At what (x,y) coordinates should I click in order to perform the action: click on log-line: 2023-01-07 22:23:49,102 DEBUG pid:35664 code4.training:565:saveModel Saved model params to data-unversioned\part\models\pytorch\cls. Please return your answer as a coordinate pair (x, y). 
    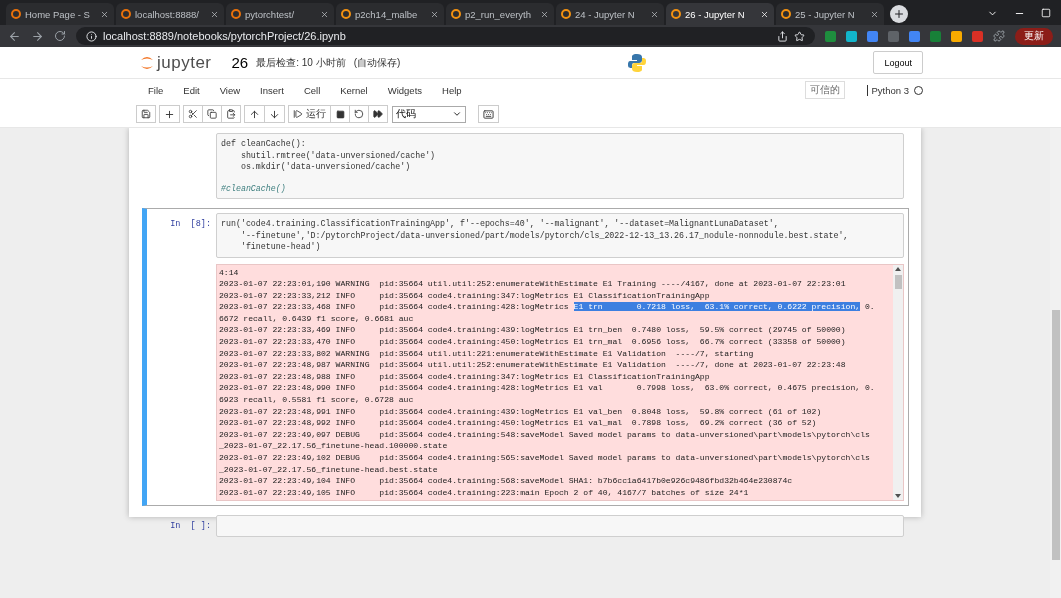
    Looking at the image, I should click on (545, 458).